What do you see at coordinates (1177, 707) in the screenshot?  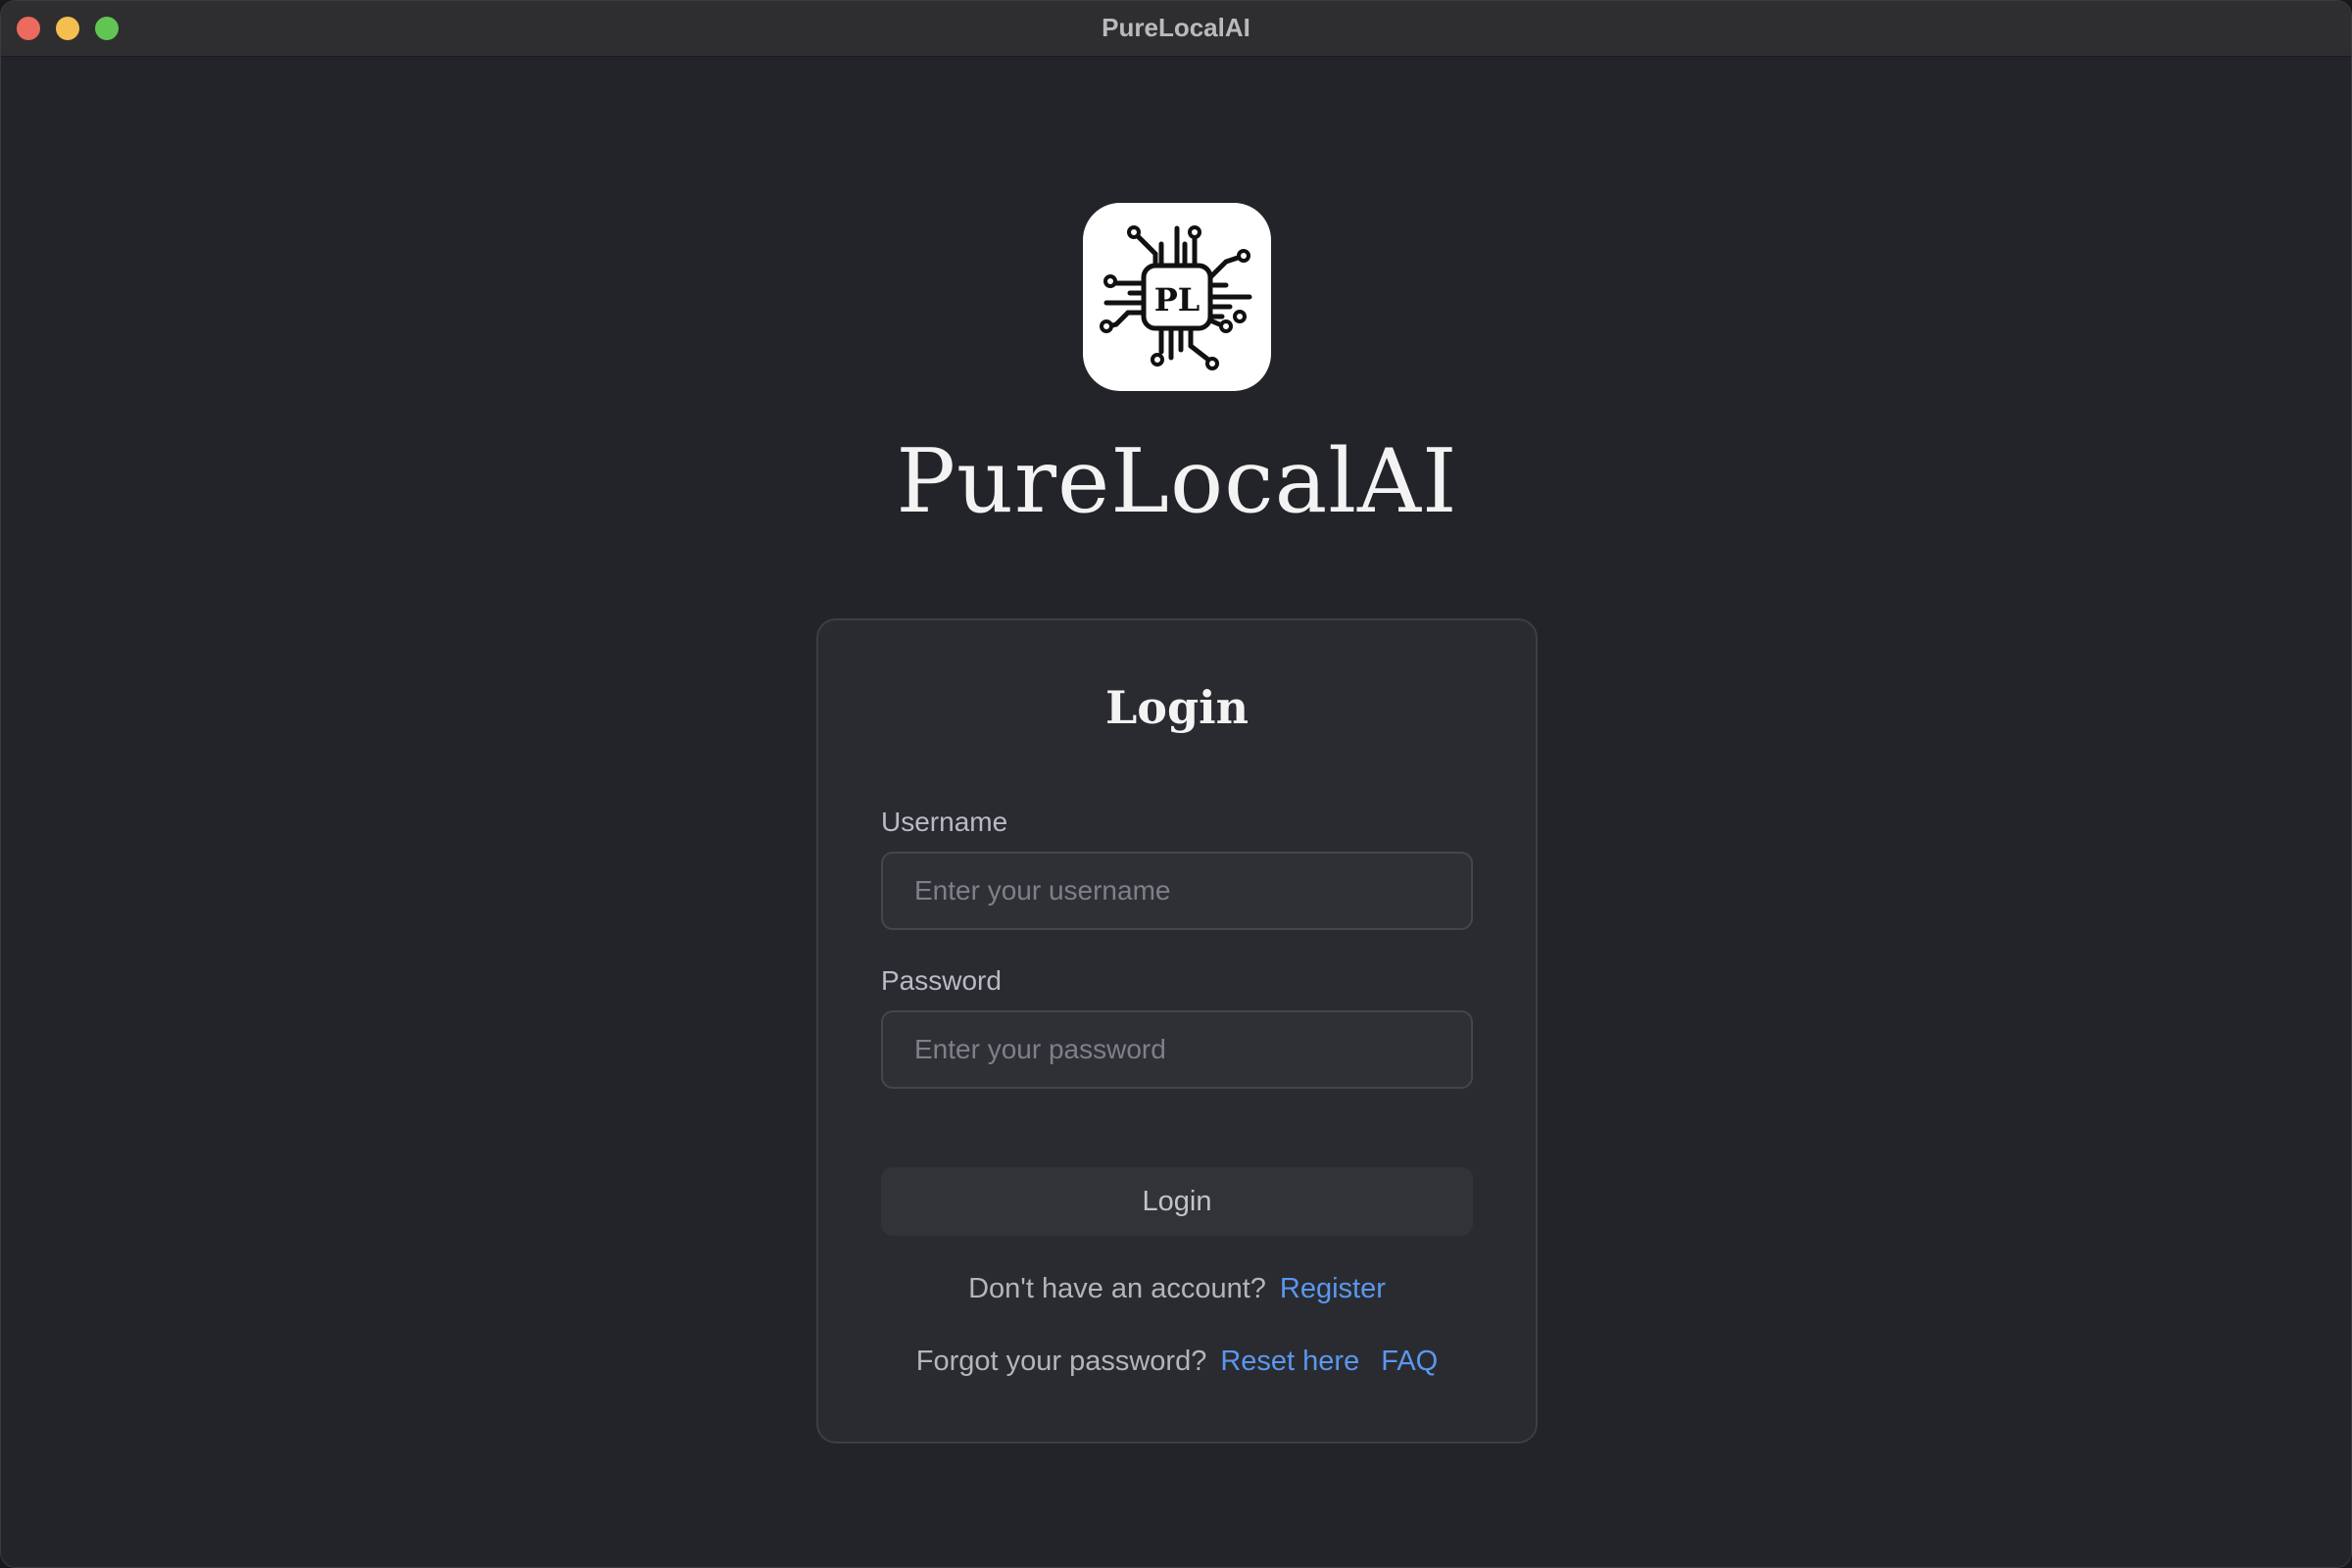 I see `login-title: Login` at bounding box center [1177, 707].